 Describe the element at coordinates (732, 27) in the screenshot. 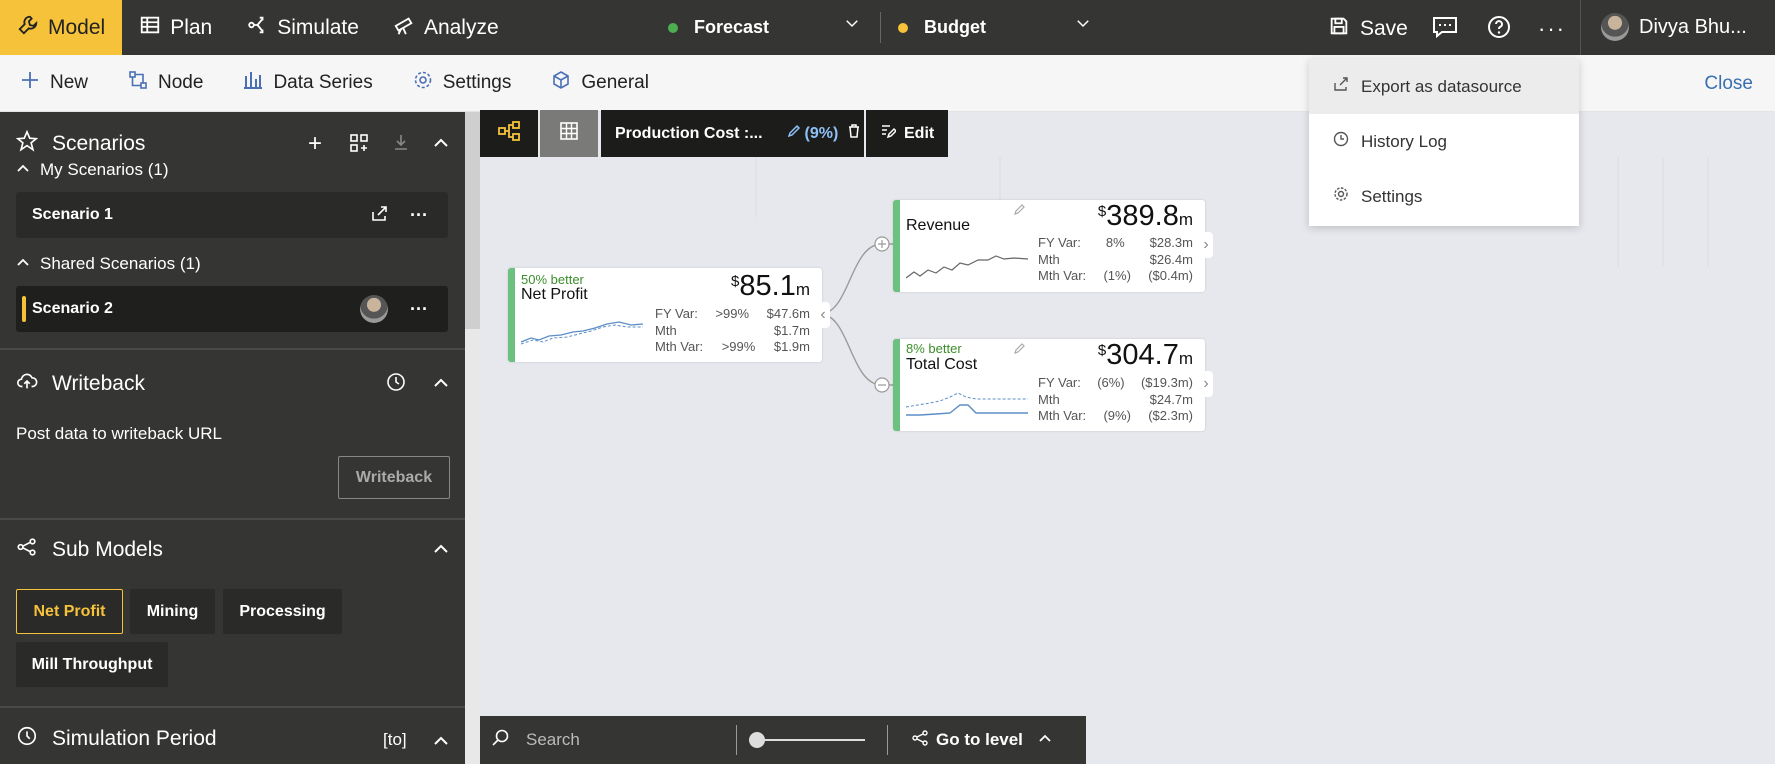

I see `scenario-label: Forecast` at that location.